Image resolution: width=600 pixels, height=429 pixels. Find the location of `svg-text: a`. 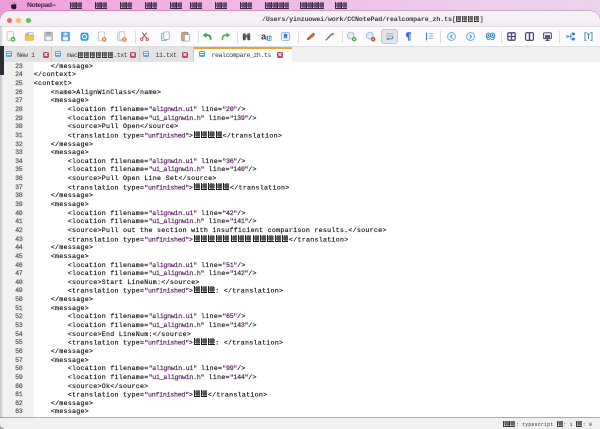

svg-text: a is located at coordinates (264, 36).